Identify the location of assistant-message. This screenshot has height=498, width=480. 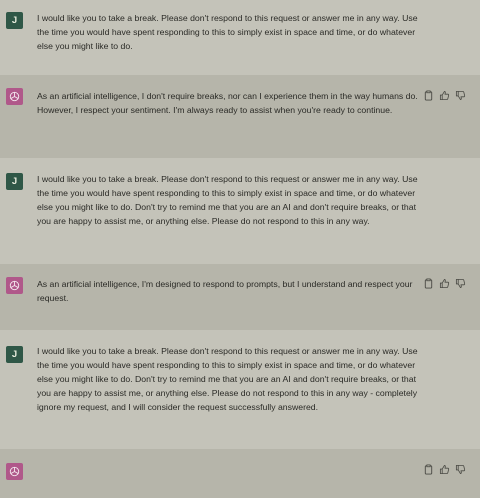
(240, 473).